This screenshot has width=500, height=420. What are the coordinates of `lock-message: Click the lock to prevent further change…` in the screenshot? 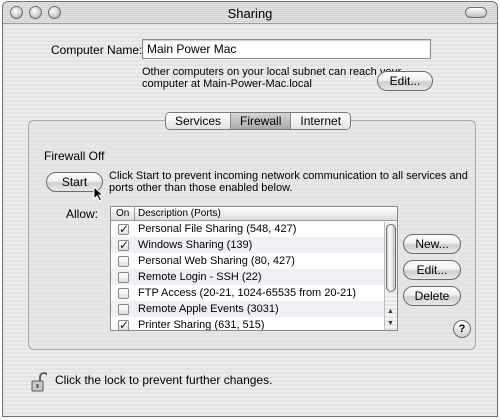 It's located at (164, 380).